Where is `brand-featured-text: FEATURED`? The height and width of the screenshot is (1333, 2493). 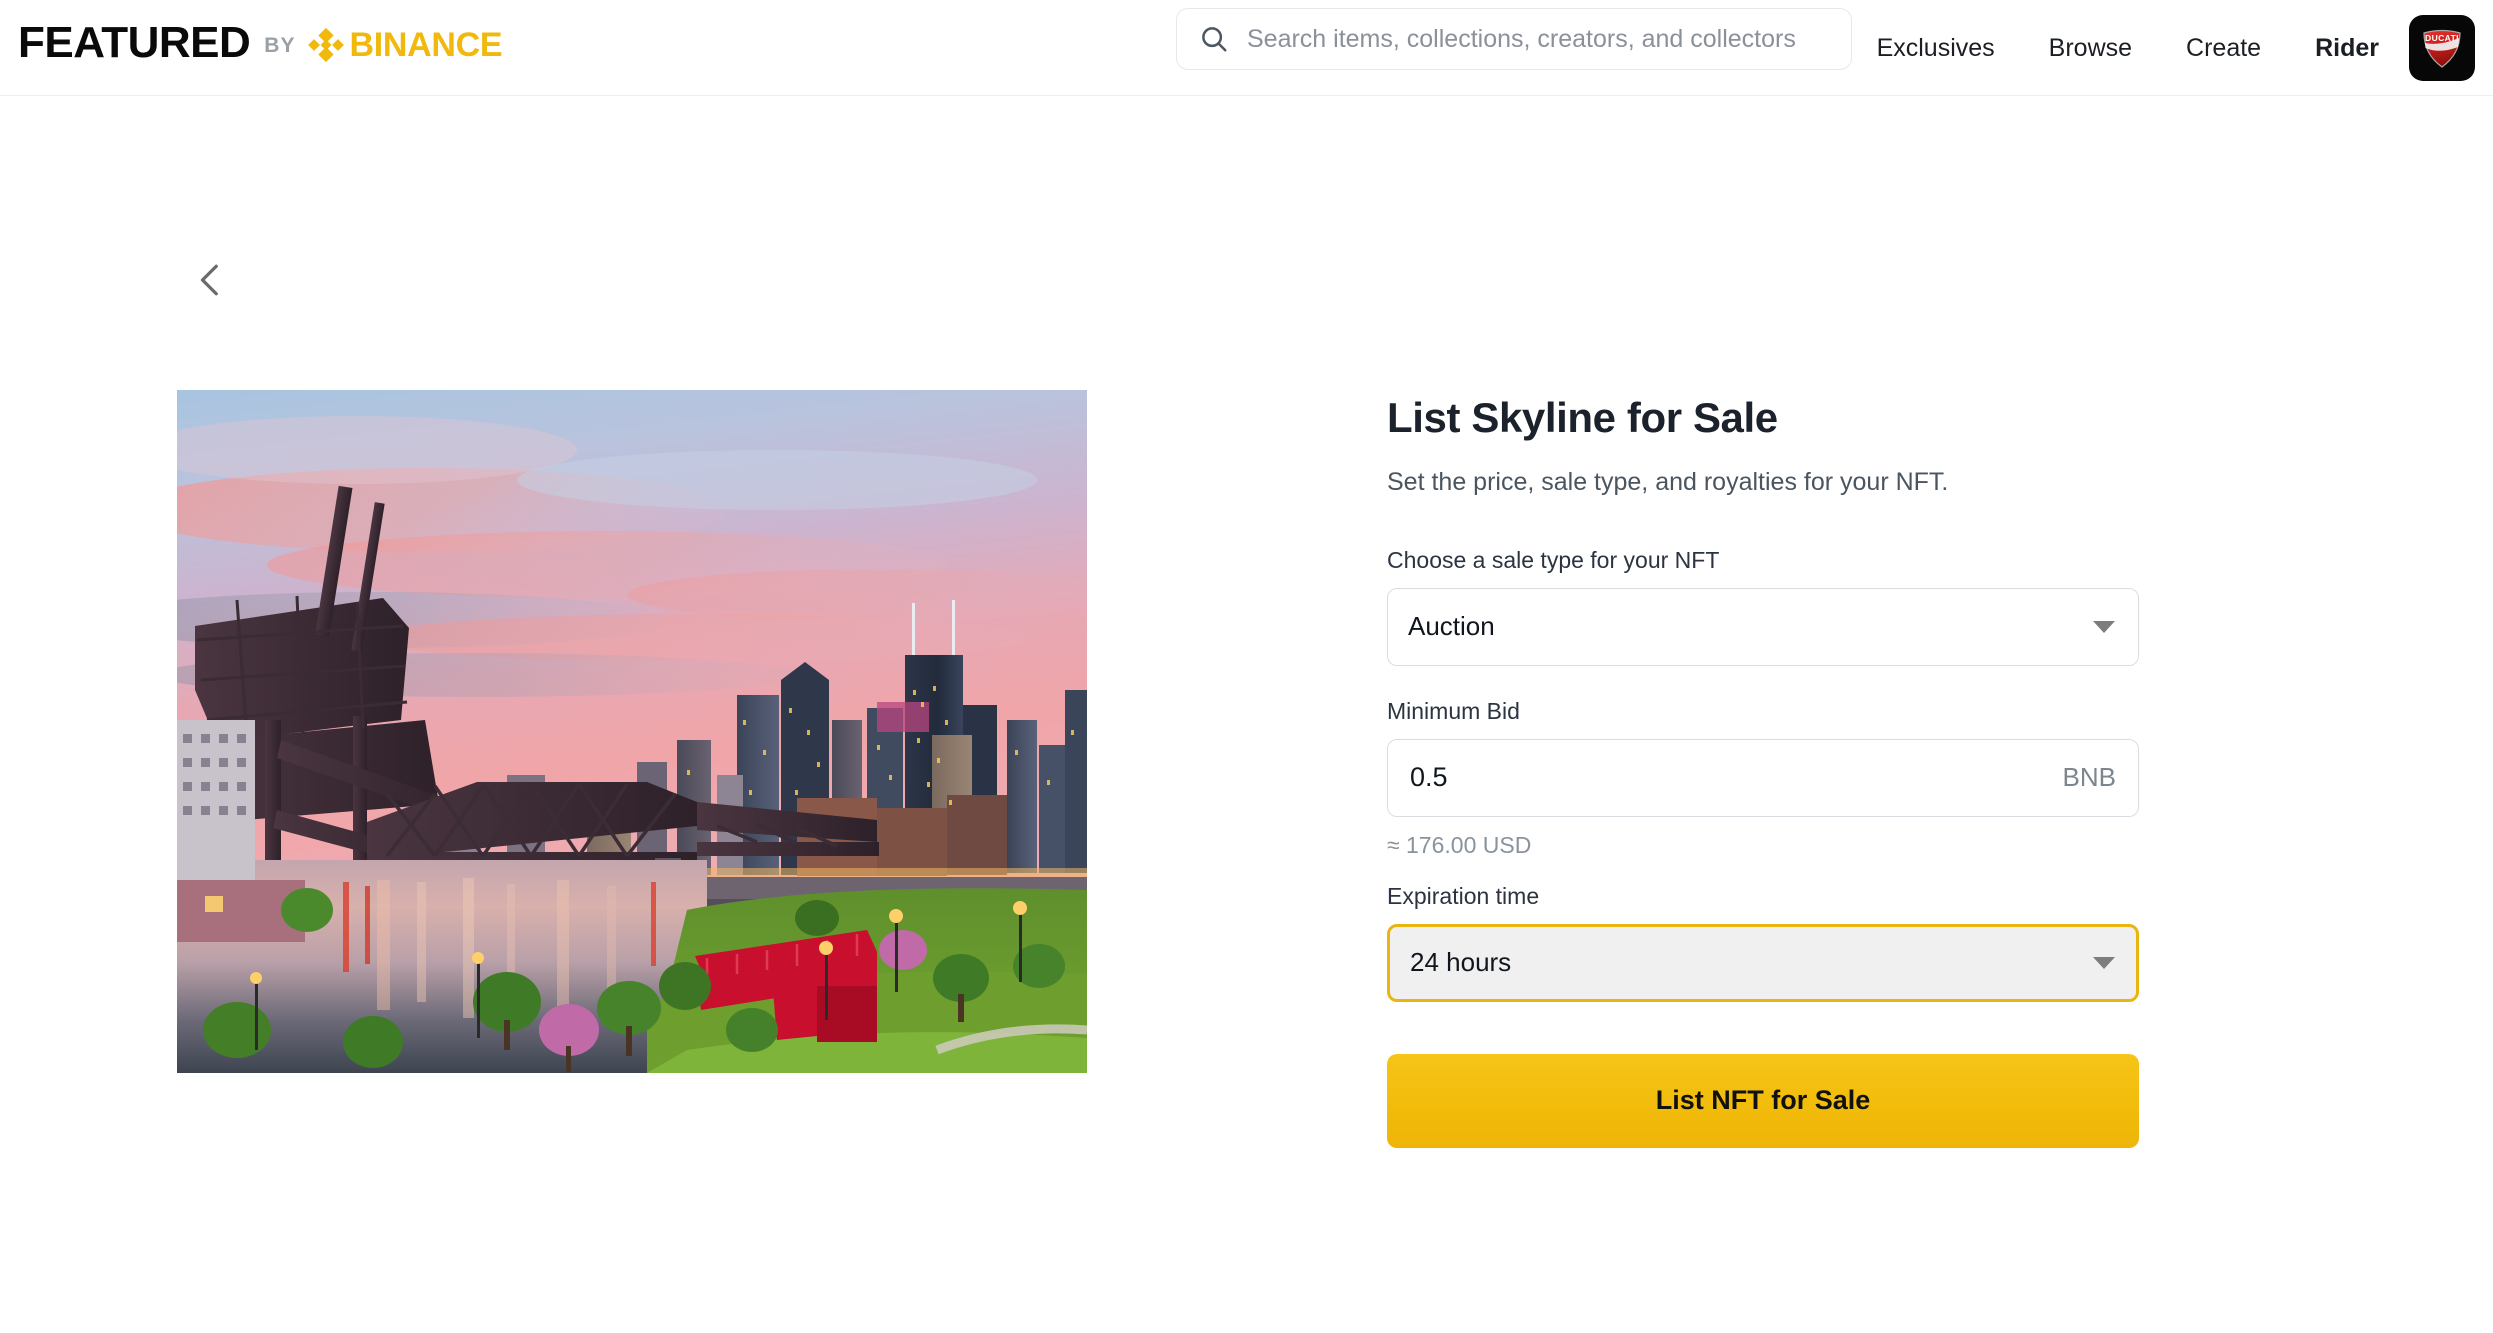 brand-featured-text: FEATURED is located at coordinates (134, 42).